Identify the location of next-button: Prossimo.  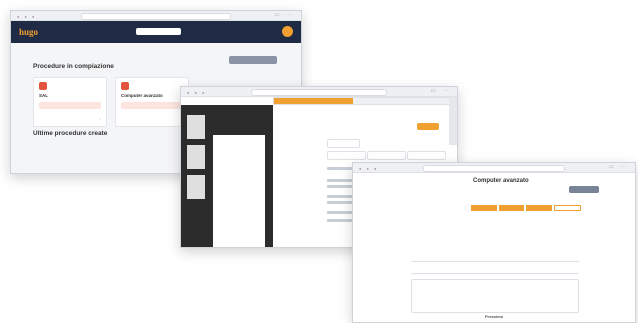
(494, 316).